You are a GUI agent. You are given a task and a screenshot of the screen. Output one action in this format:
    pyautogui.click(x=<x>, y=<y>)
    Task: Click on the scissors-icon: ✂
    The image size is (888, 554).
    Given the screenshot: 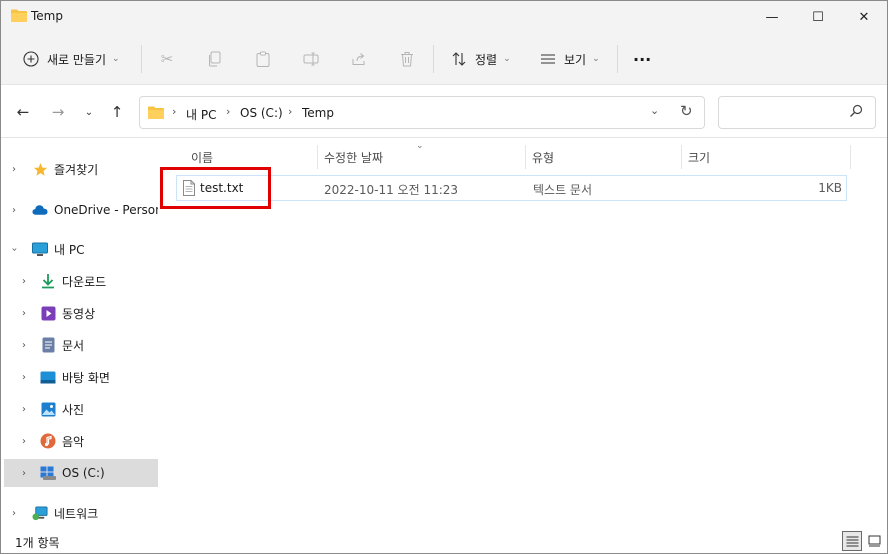 What is the action you would take?
    pyautogui.click(x=167, y=59)
    